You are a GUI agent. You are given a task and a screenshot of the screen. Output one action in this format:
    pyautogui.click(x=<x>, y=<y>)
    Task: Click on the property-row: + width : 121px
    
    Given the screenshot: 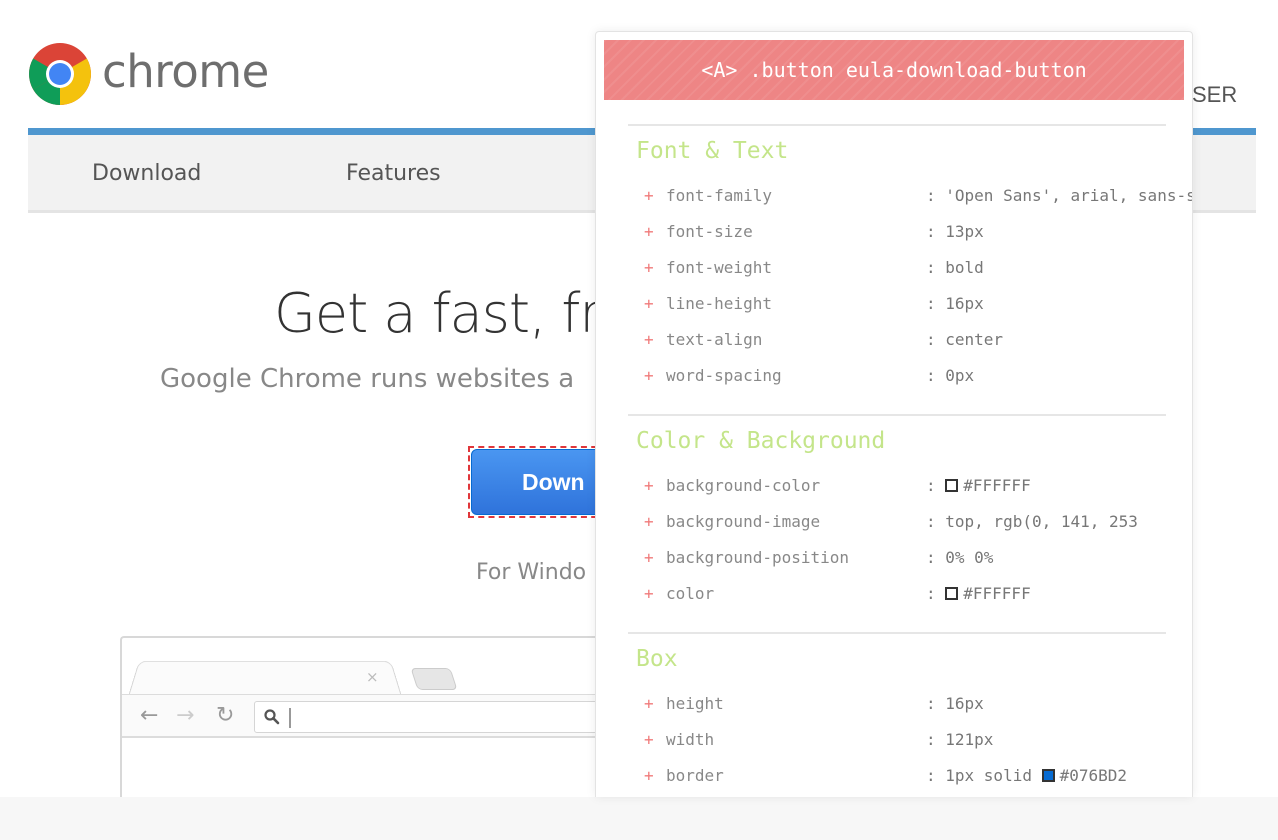 What is the action you would take?
    pyautogui.click(x=918, y=743)
    